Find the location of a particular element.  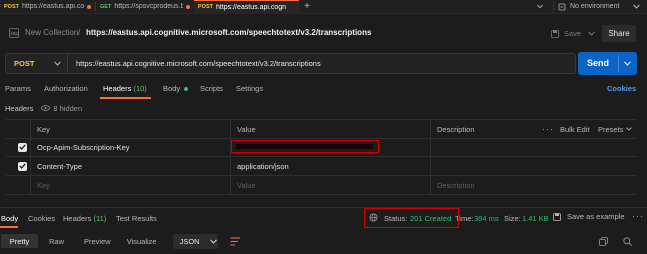

response-tab-test-results: Test Results is located at coordinates (136, 218).